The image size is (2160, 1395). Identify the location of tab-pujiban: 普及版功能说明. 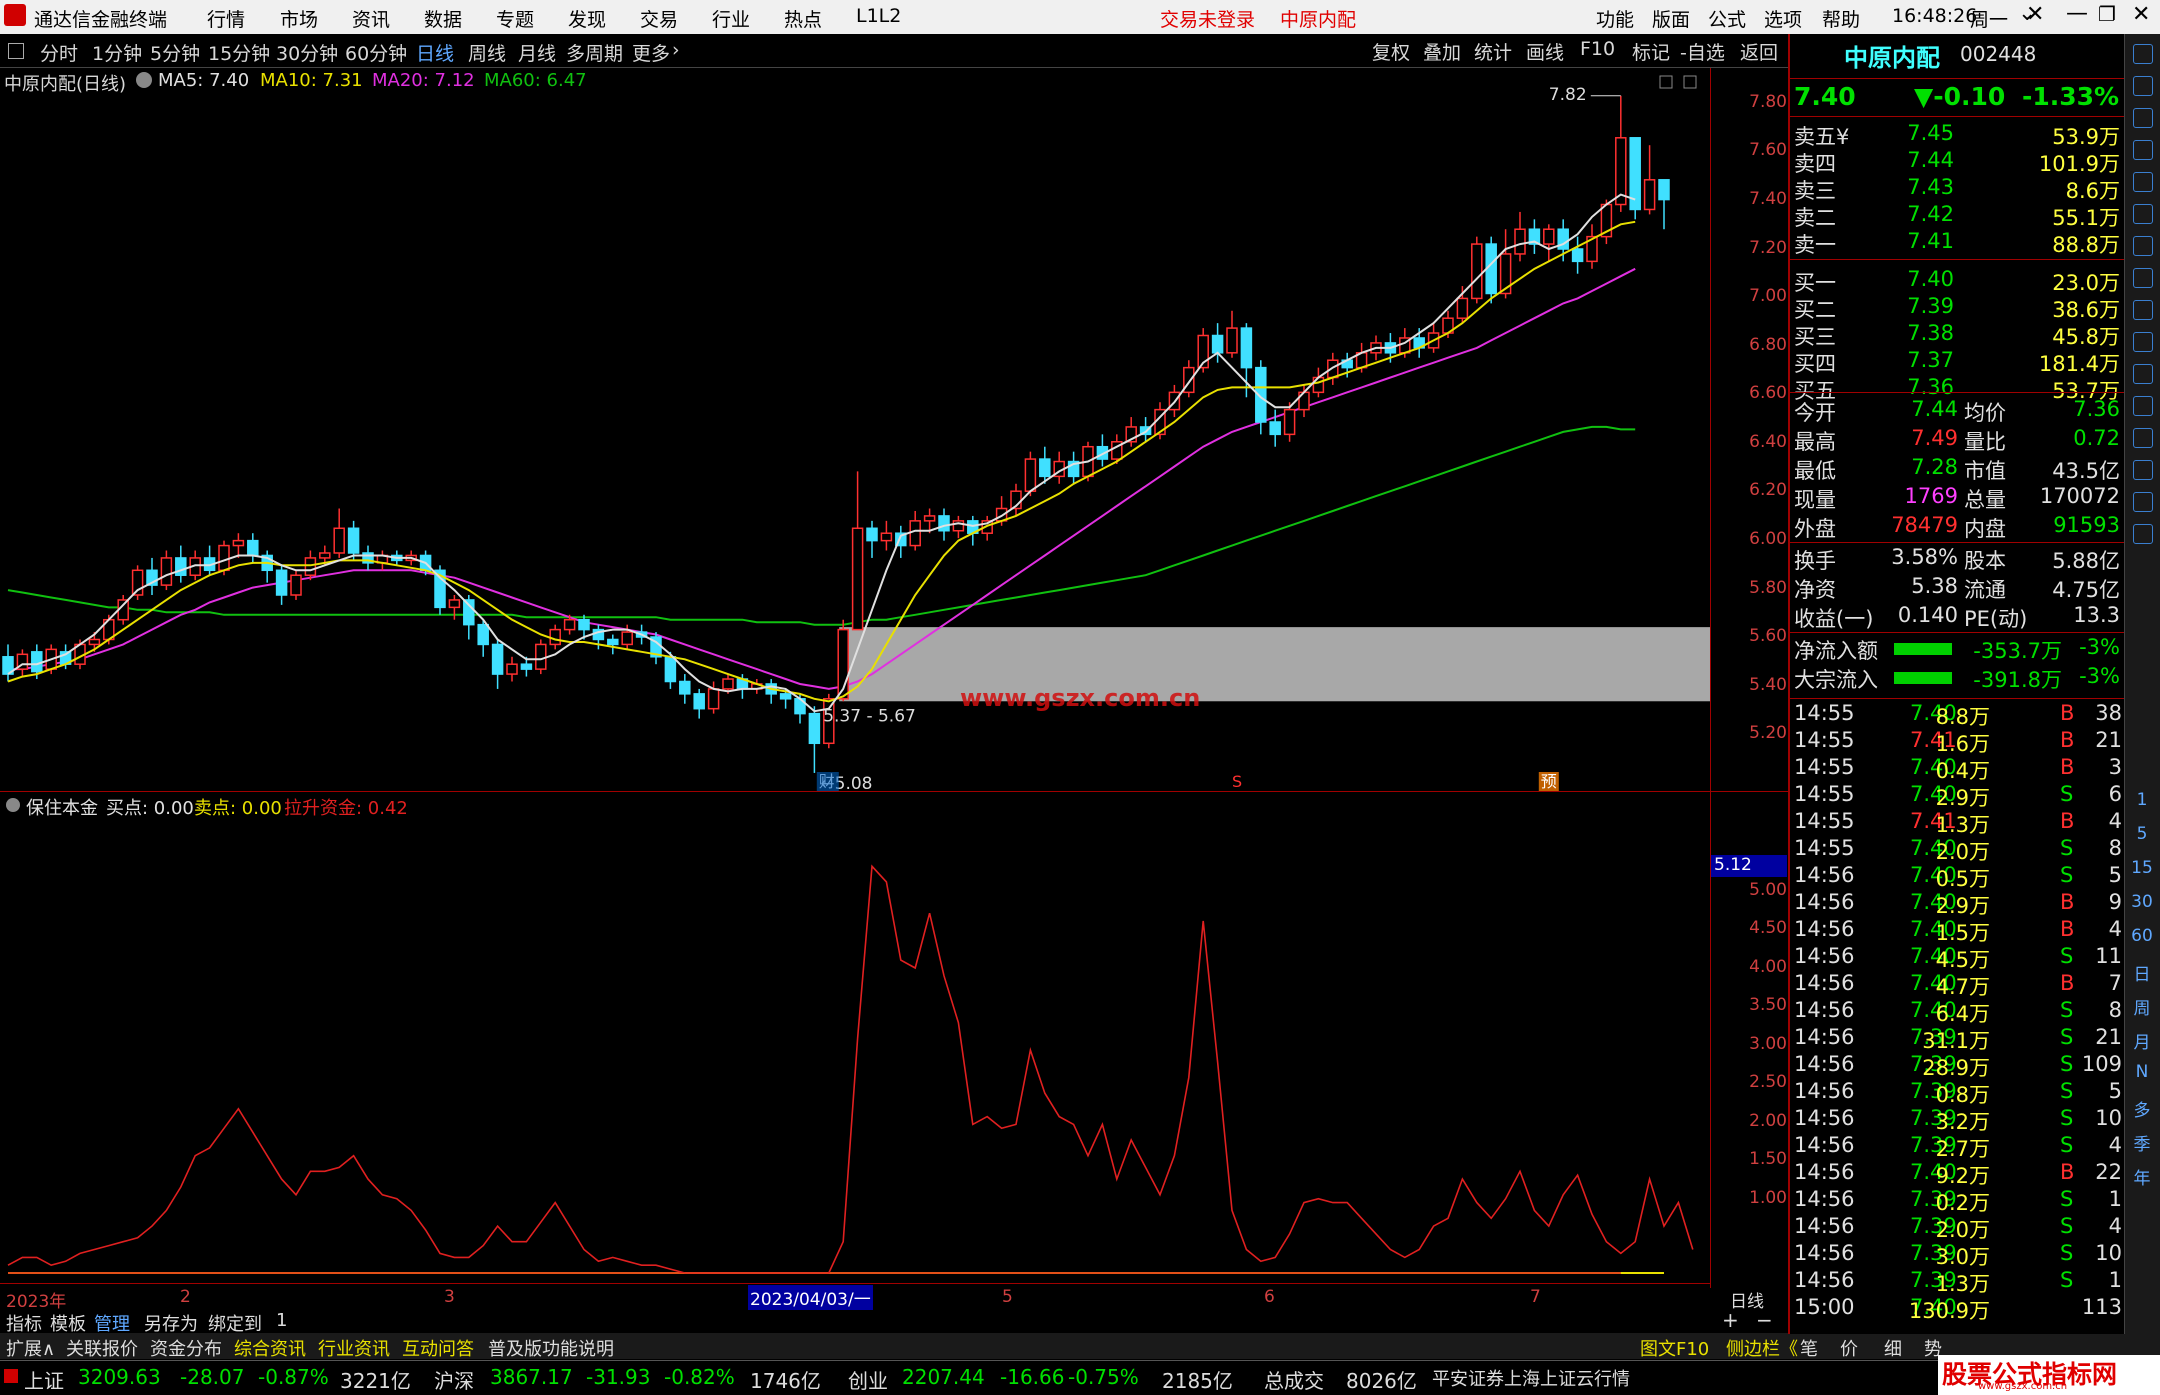
(551, 1348).